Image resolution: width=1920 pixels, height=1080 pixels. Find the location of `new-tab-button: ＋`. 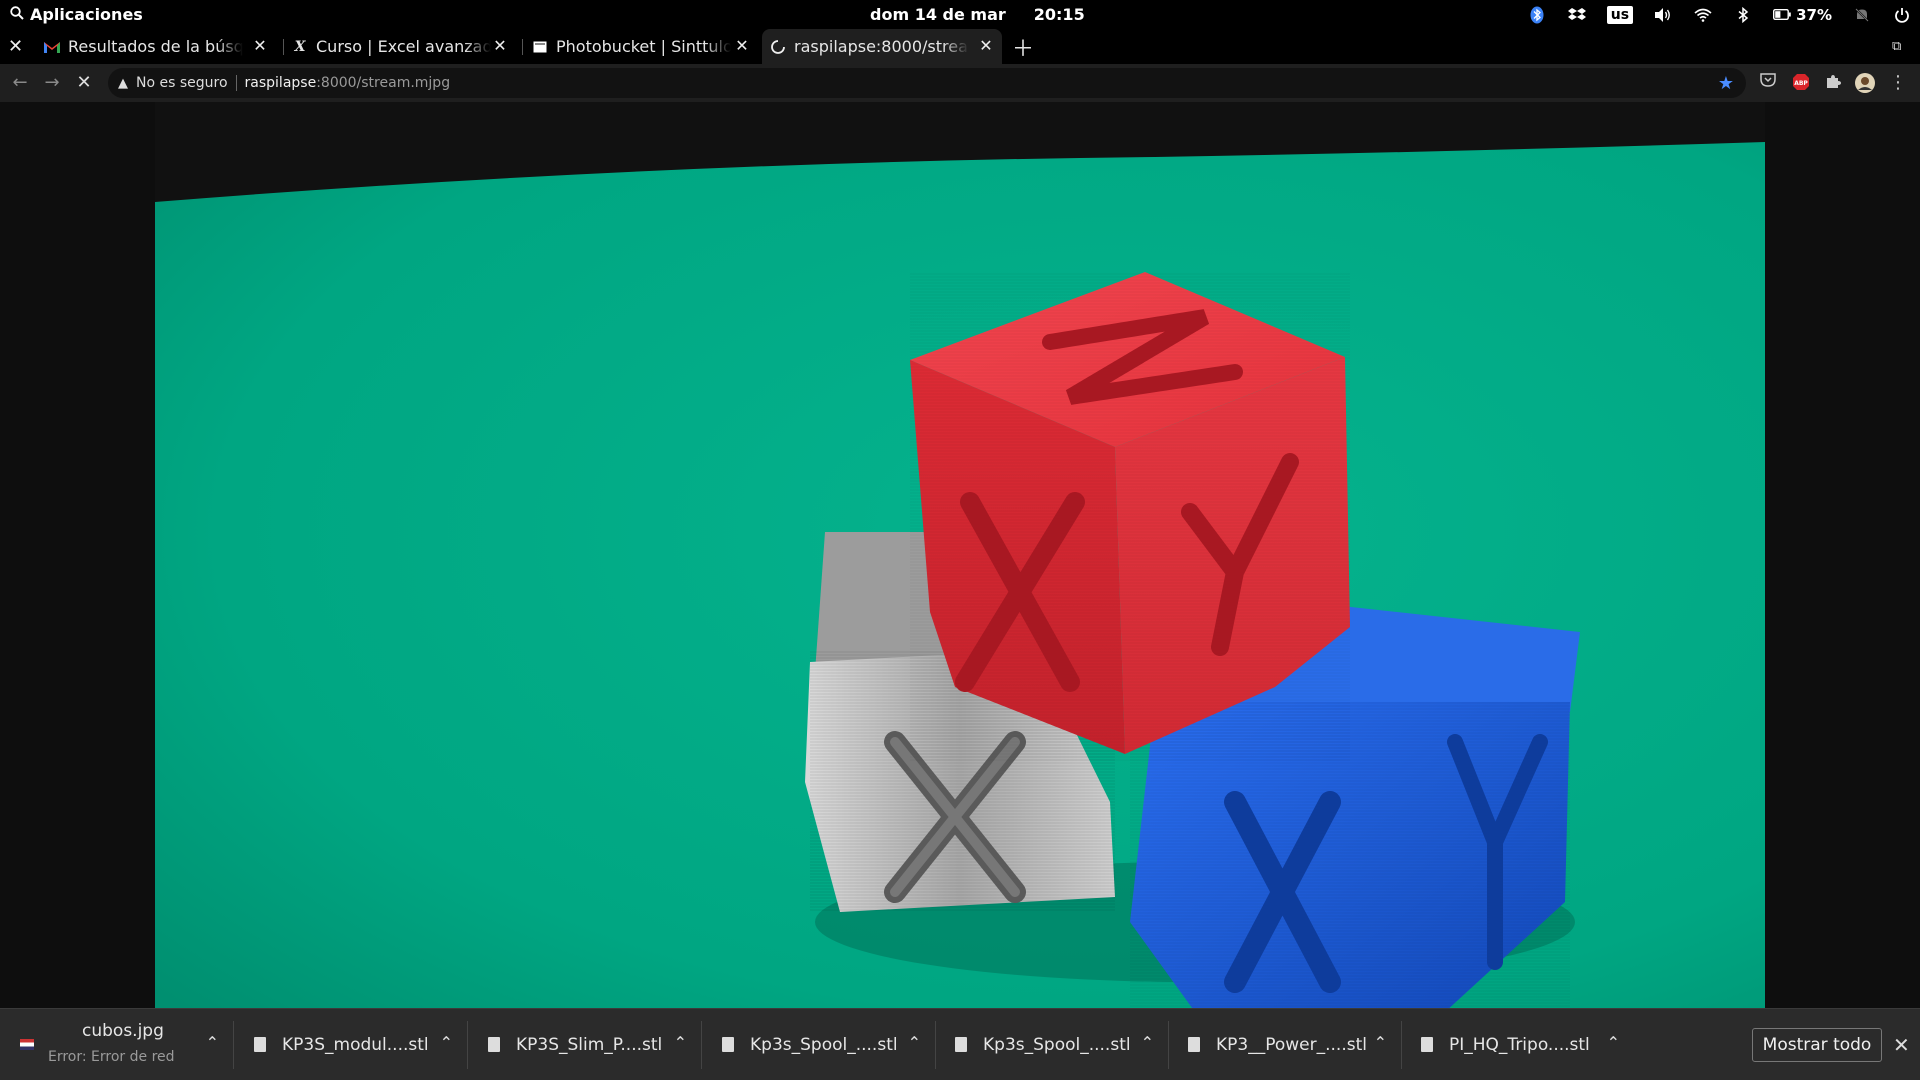

new-tab-button: ＋ is located at coordinates (1023, 46).